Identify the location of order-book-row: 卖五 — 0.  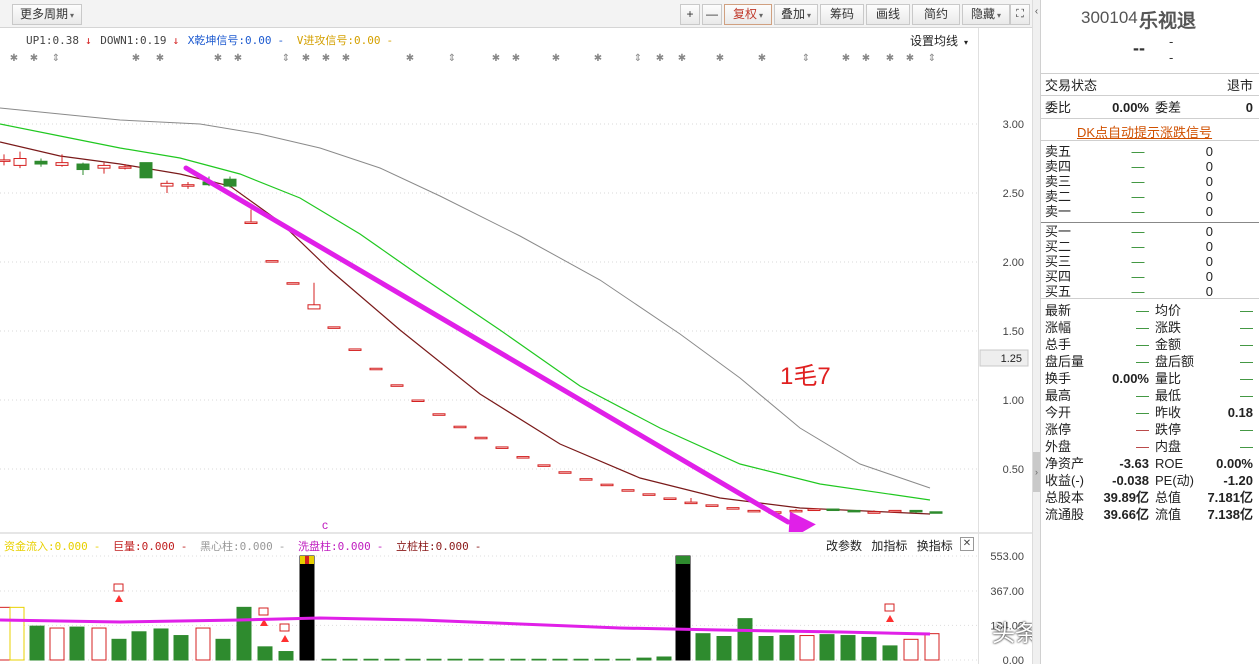
(1150, 151).